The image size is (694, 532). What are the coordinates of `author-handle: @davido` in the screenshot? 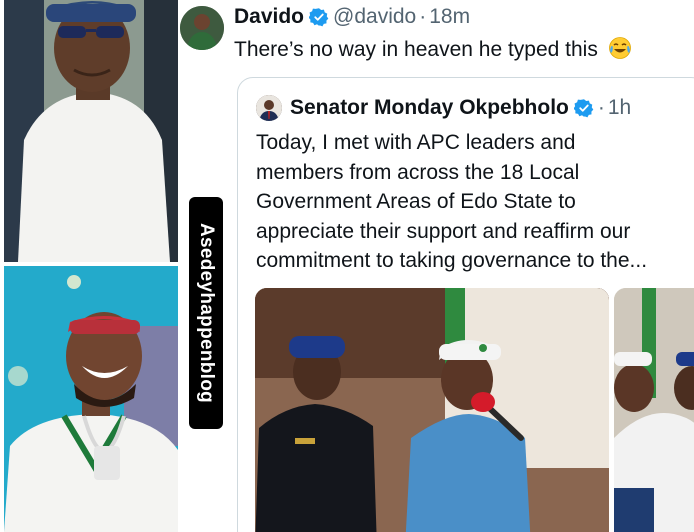 It's located at (374, 17).